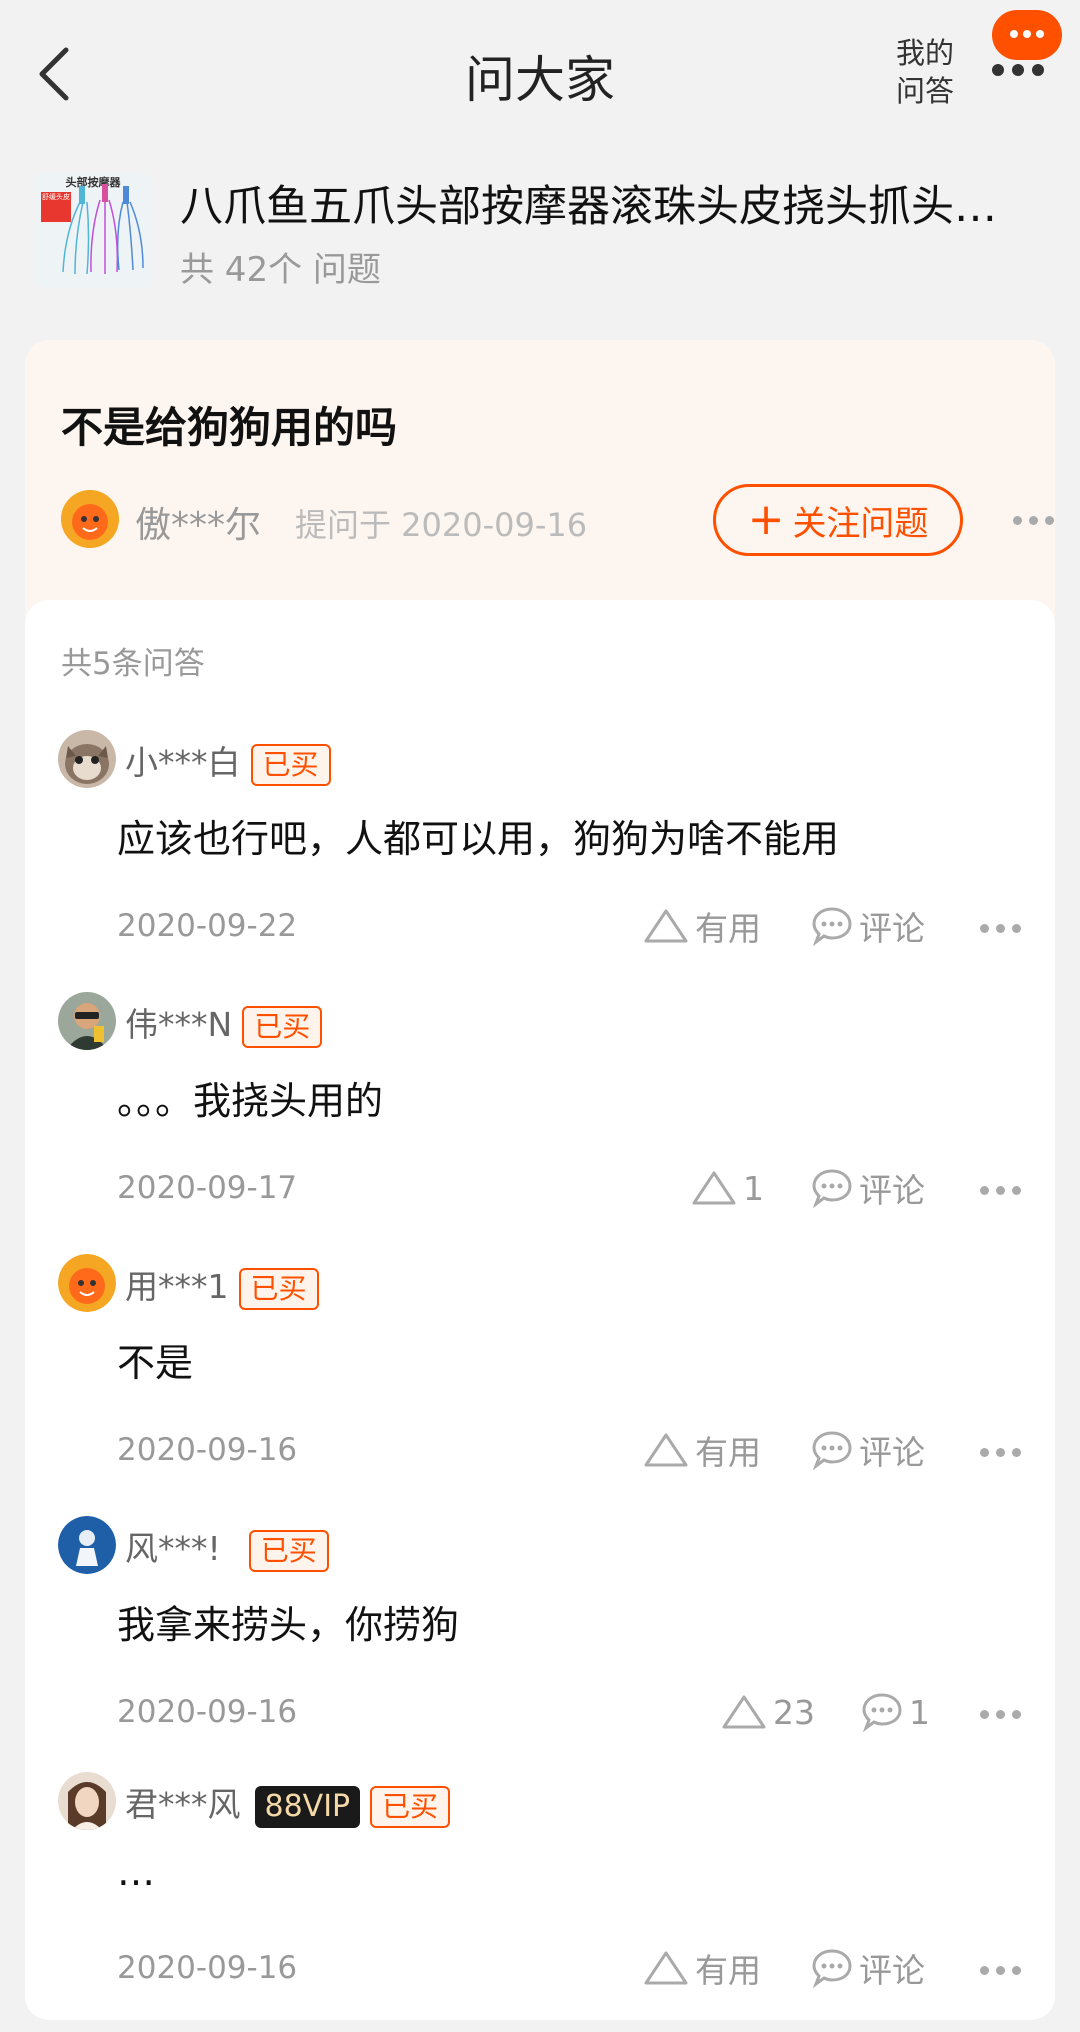 The image size is (1080, 2032). I want to click on answerer: 用***1 已买, so click(222, 1285).